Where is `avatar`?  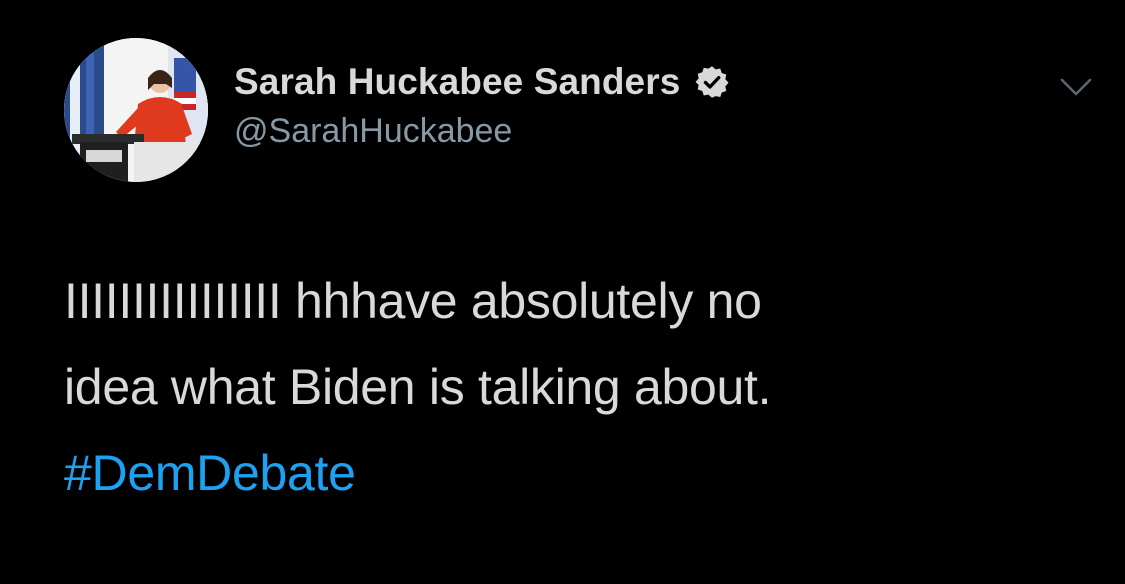 avatar is located at coordinates (136, 110).